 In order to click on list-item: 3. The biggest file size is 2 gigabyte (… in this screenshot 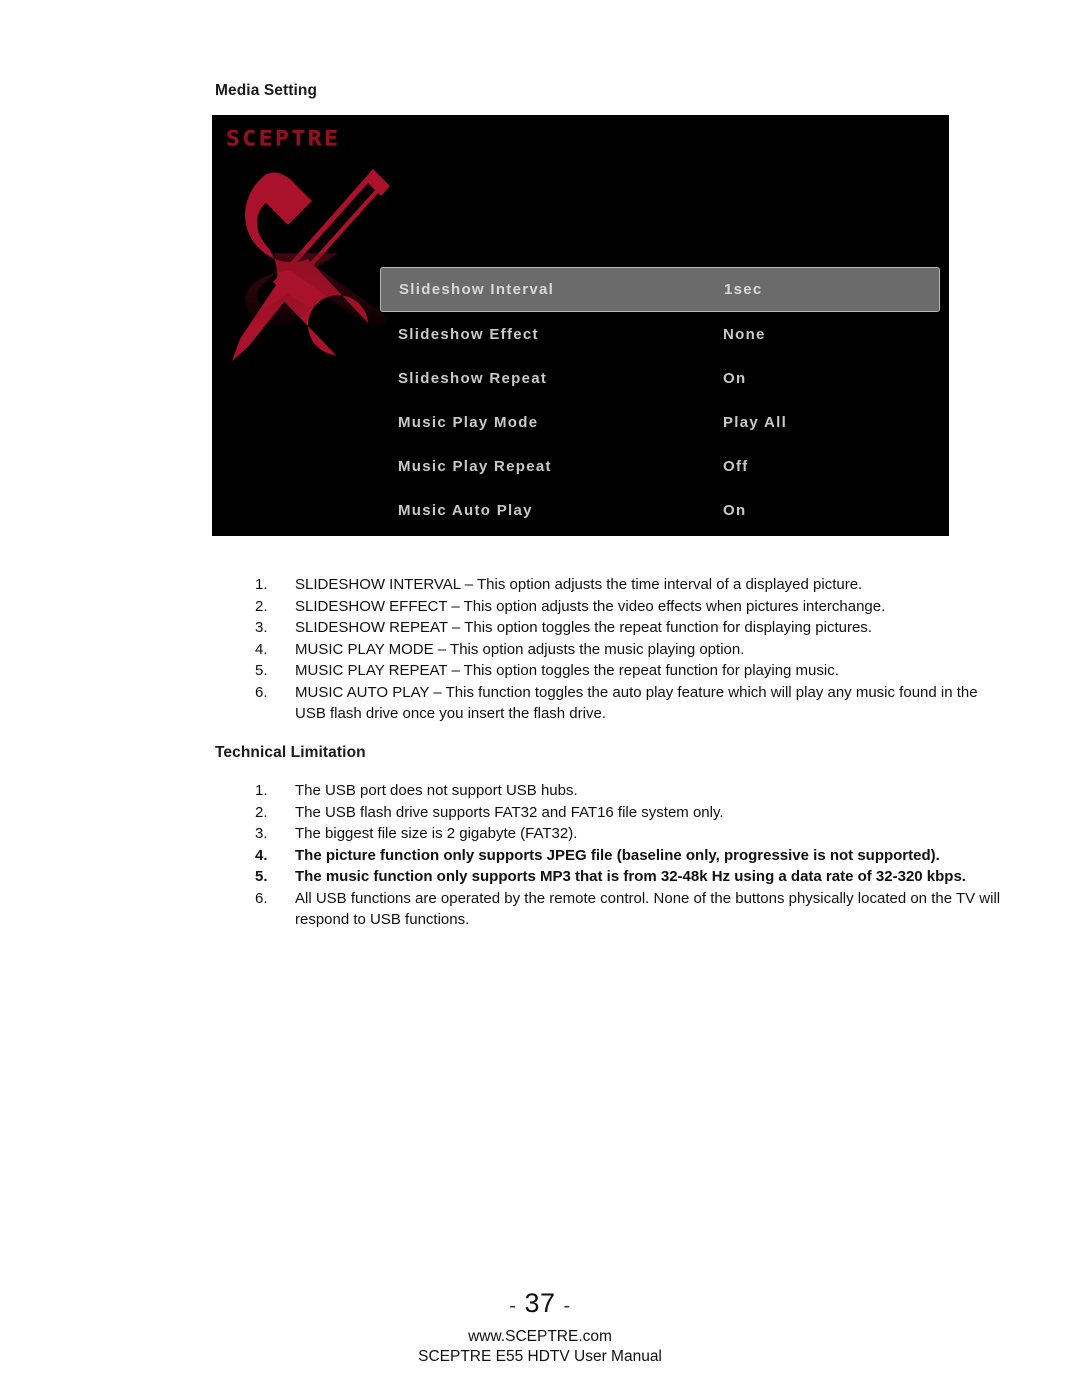, I will do `click(540, 834)`.